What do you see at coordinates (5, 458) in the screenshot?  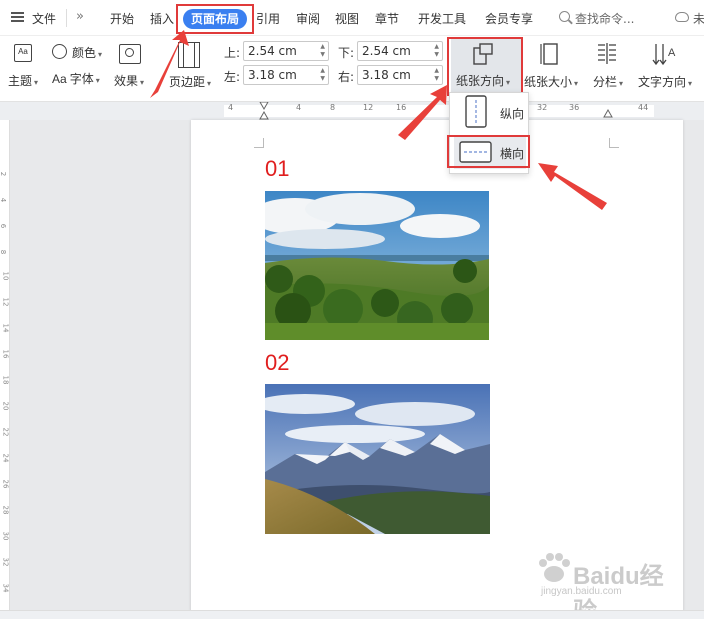 I see `ruler-number: 24` at bounding box center [5, 458].